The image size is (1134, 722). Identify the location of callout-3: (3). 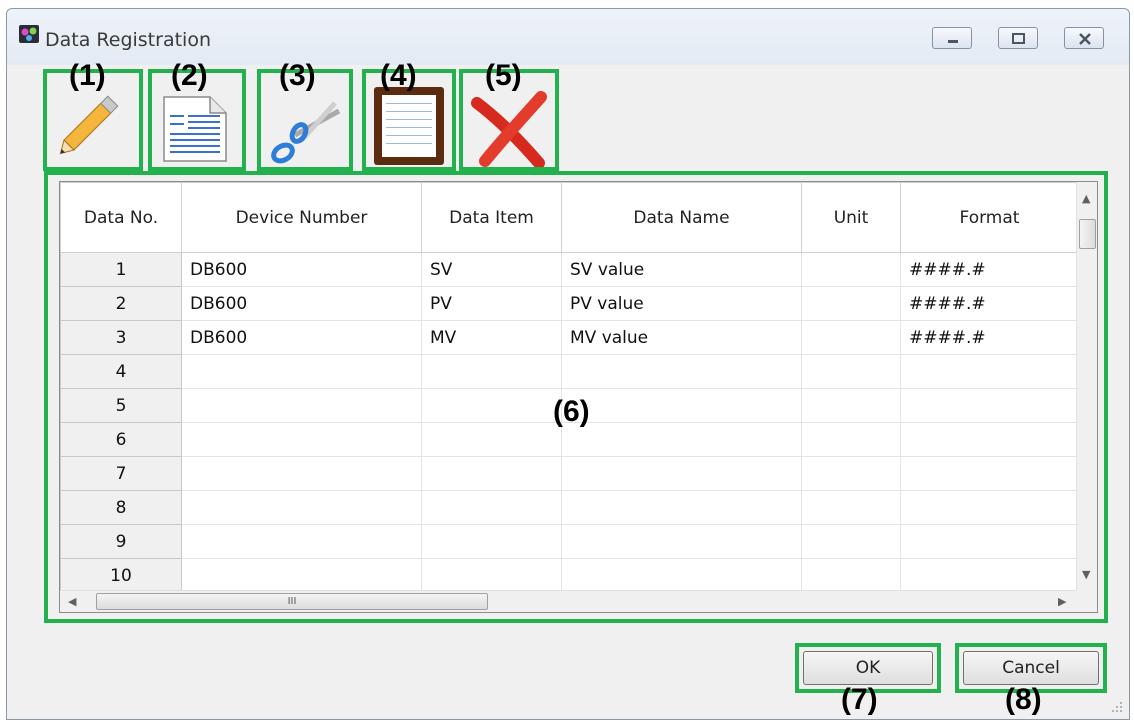
(297, 75).